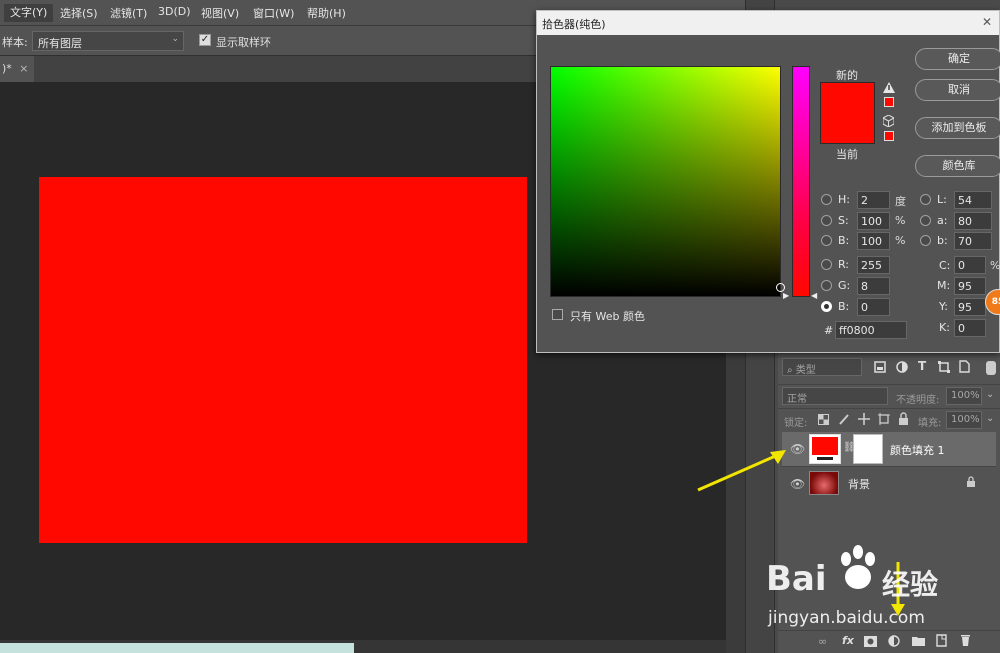 This screenshot has width=1000, height=653. I want to click on add-to-swatches-button: 添加到色板, so click(957, 128).